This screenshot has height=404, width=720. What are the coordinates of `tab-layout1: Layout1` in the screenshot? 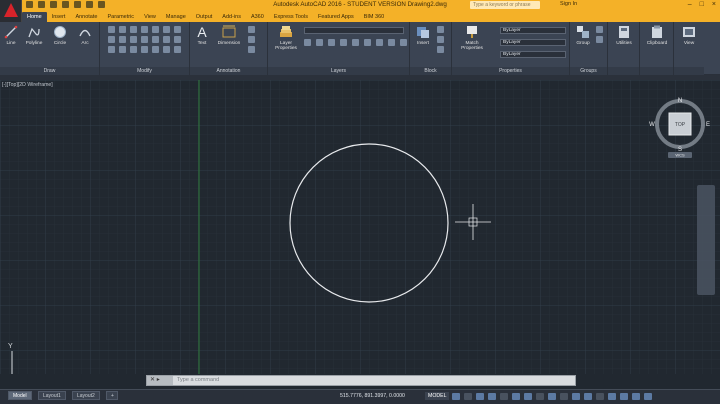 It's located at (52, 395).